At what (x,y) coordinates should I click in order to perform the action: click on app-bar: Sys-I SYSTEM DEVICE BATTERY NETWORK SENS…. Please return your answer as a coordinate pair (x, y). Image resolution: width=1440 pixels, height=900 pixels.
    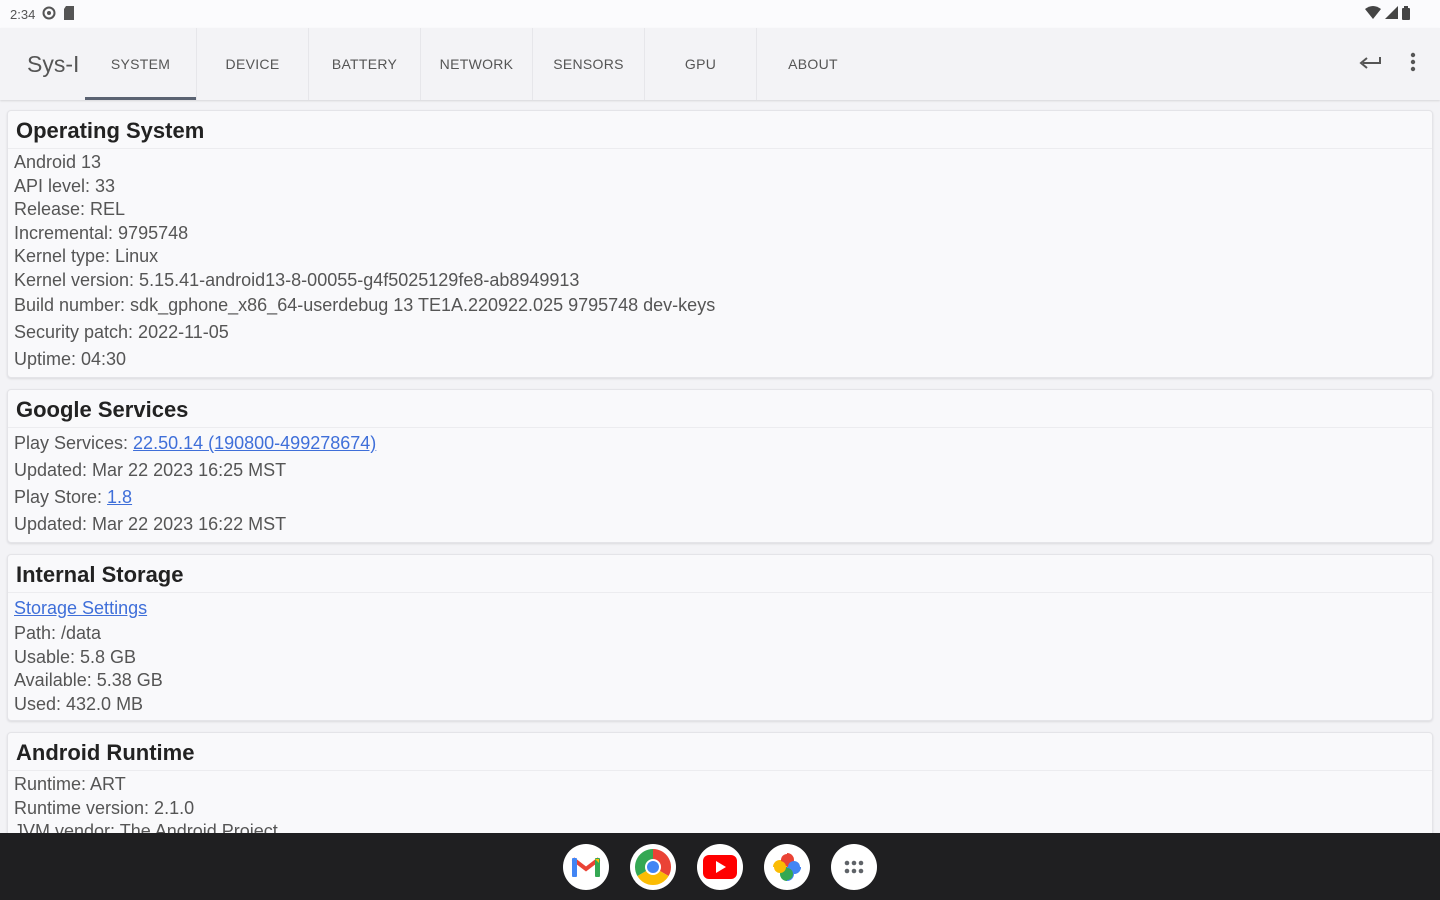
    Looking at the image, I should click on (720, 64).